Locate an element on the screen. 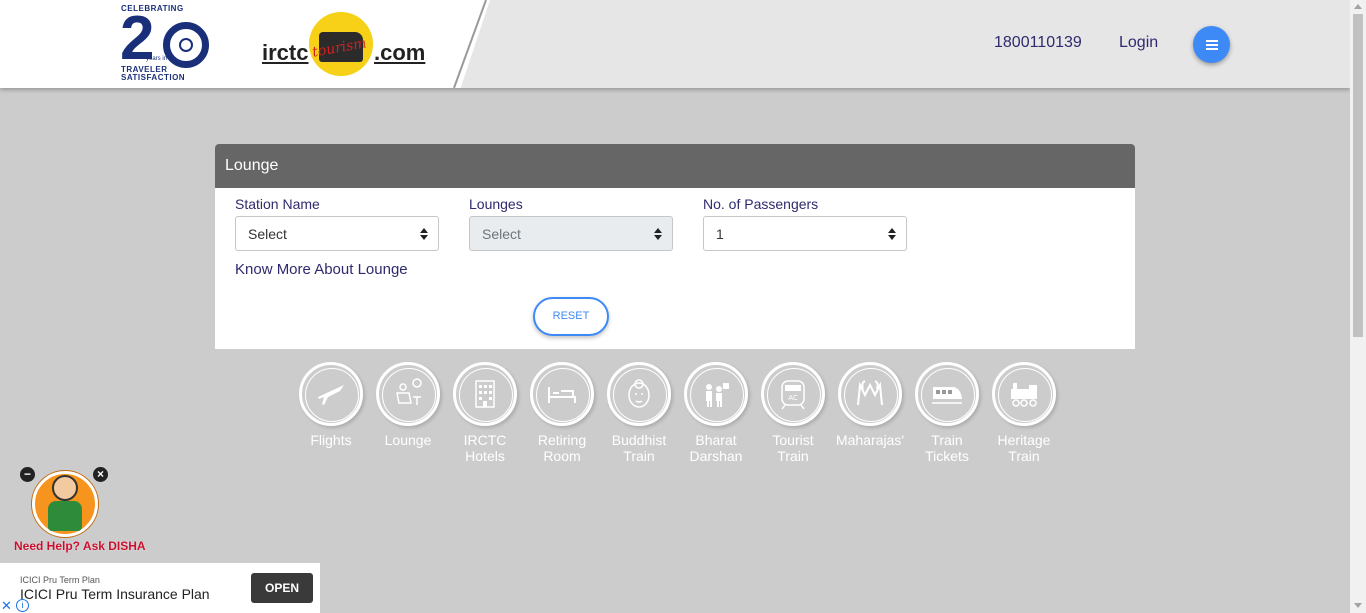  passengers-label: No. of Passengers is located at coordinates (761, 204).